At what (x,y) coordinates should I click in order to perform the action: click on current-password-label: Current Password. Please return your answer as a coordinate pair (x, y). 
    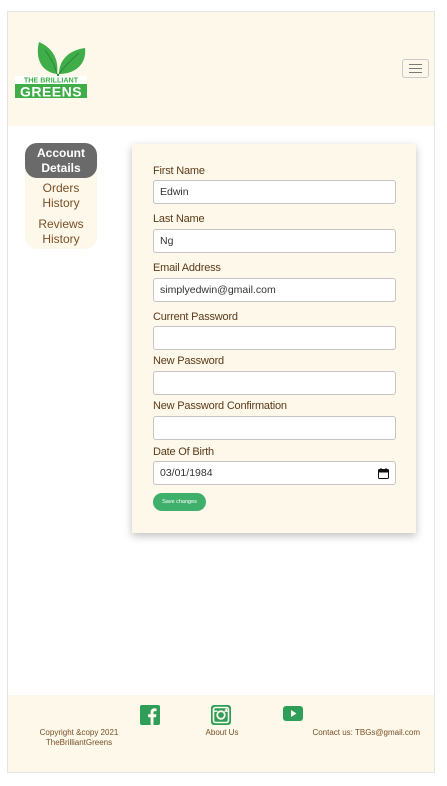
    Looking at the image, I should click on (195, 317).